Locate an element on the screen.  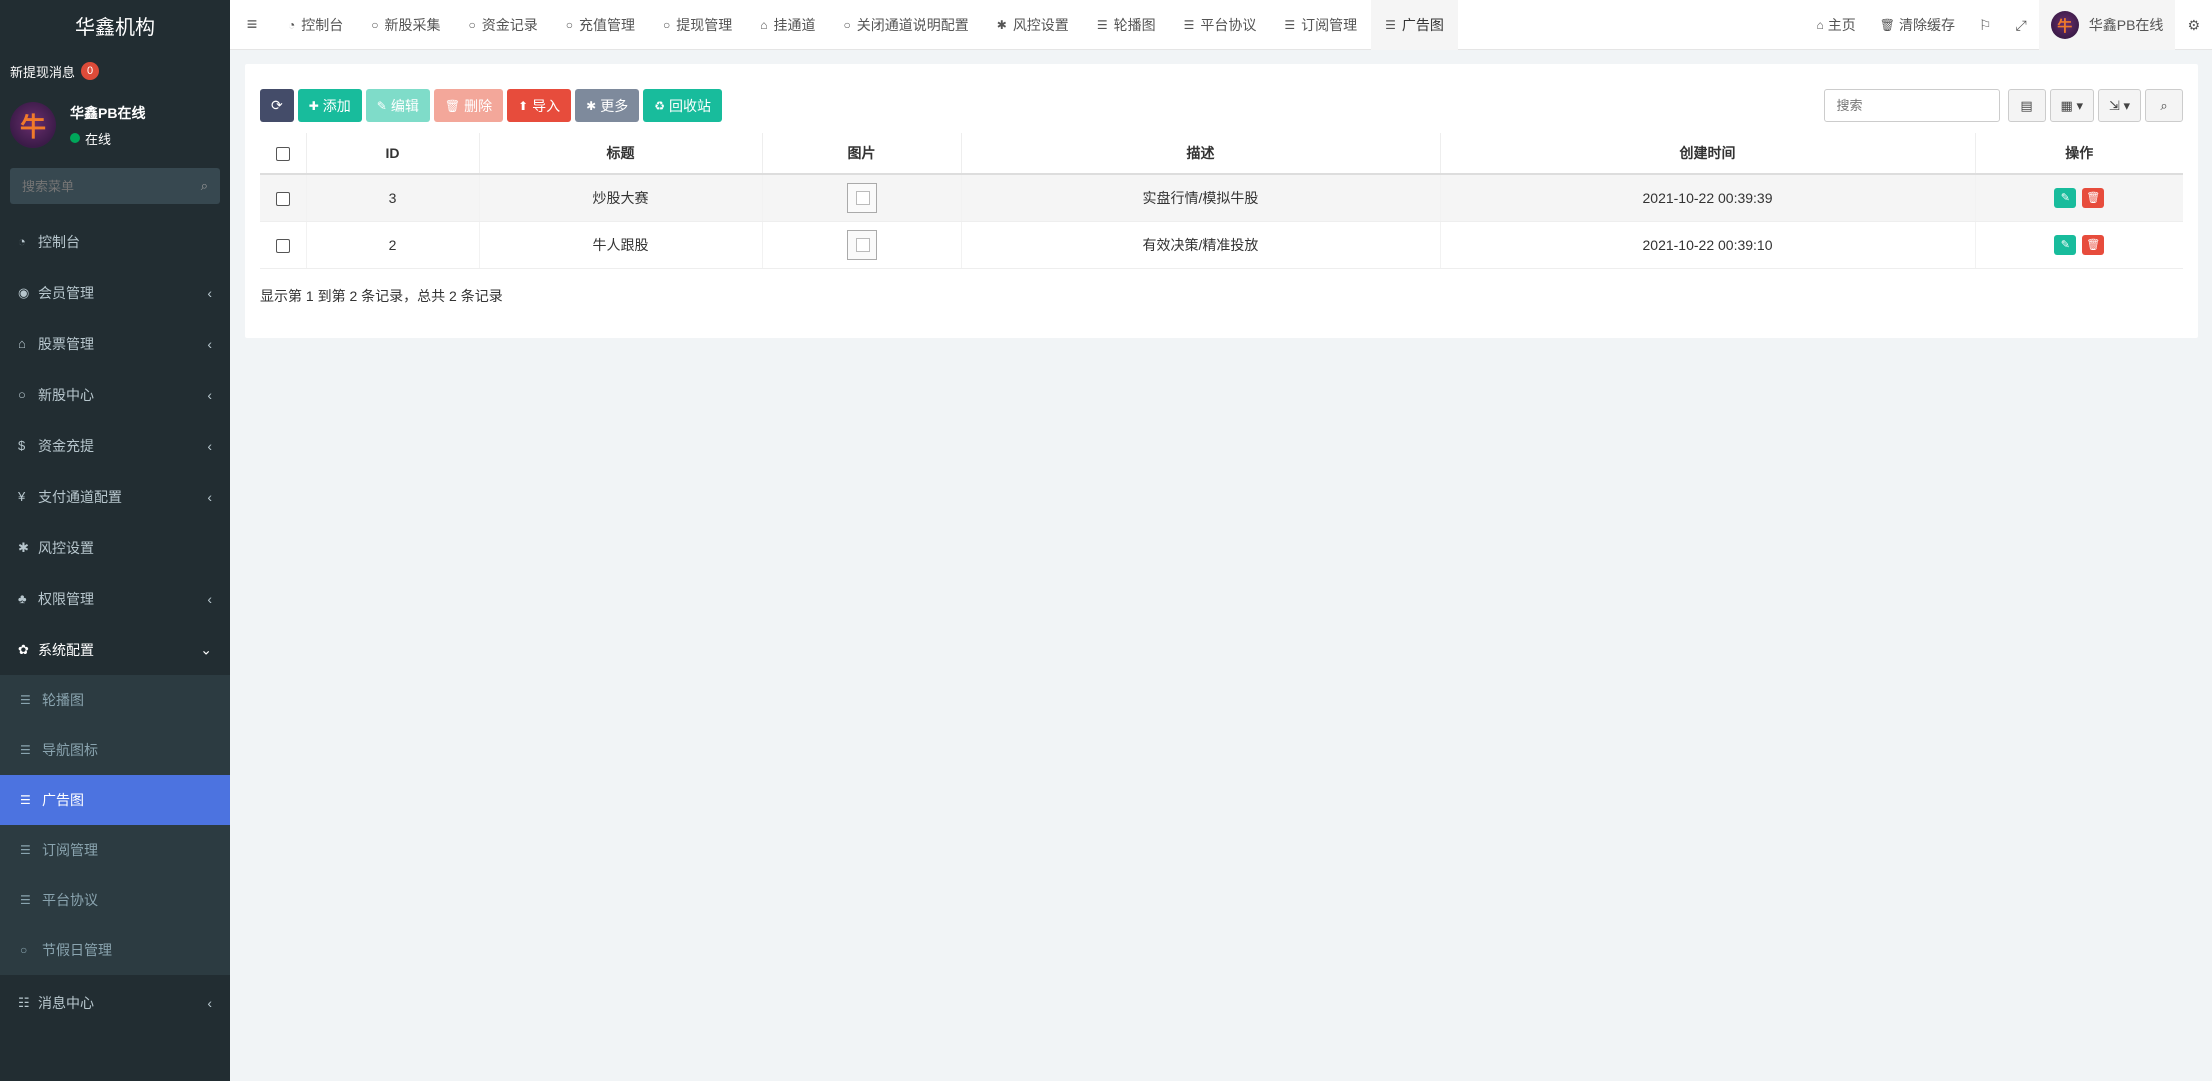
import-button: ⬆ 导入 is located at coordinates (539, 105).